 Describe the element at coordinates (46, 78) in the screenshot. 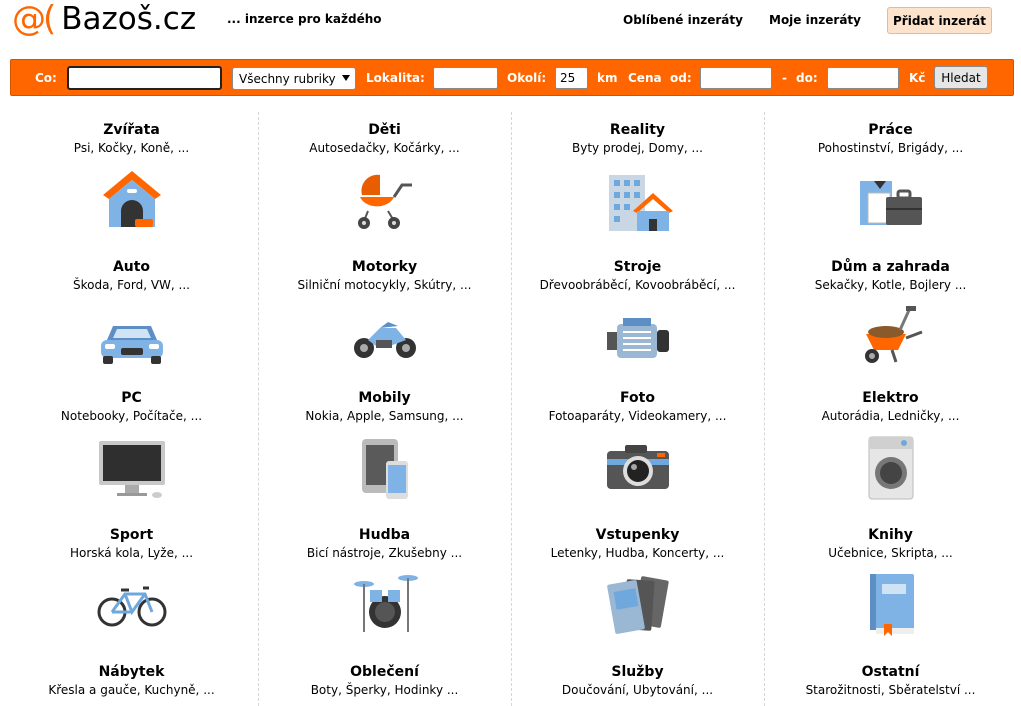

I see `search-what-label: Co:` at that location.